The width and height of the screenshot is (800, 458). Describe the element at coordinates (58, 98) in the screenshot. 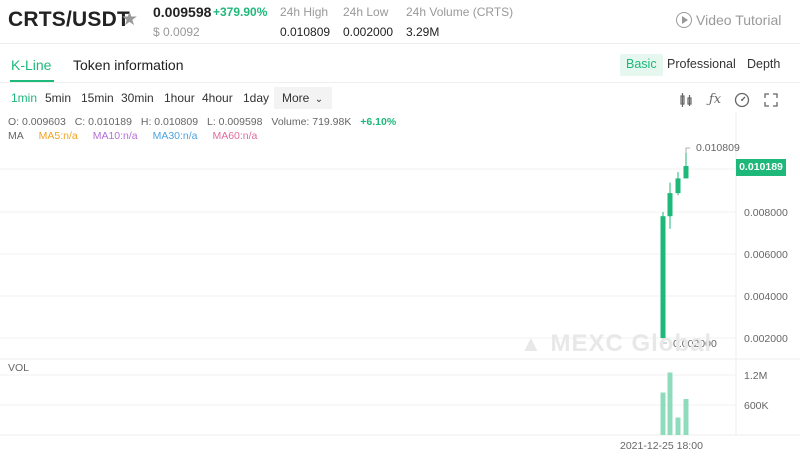

I see `interval-5min: 5min` at that location.